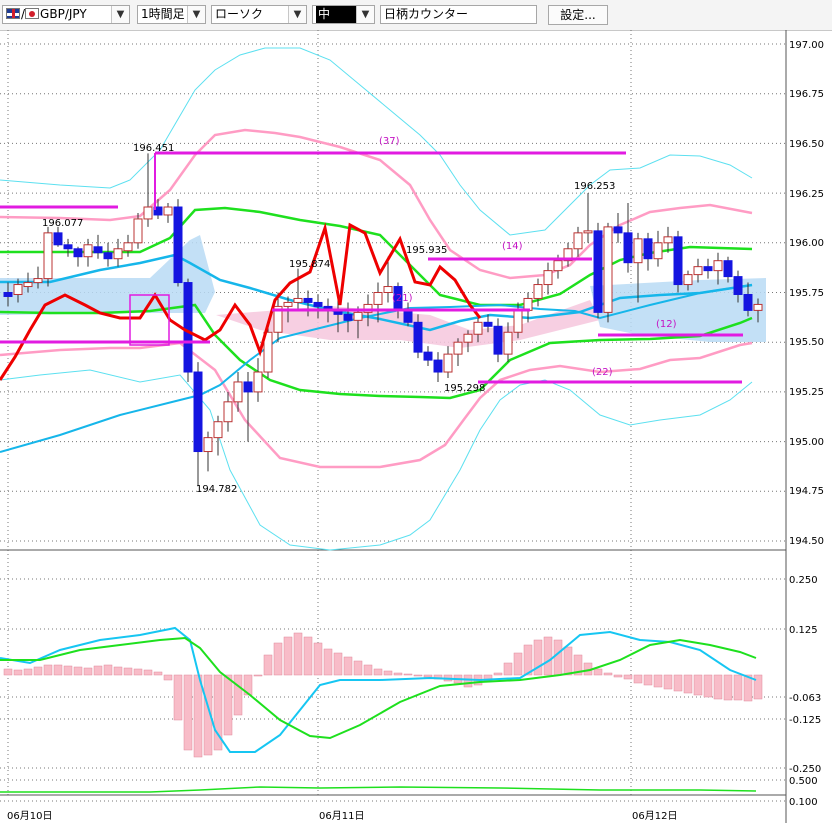 This screenshot has width=832, height=823. Describe the element at coordinates (806, 45) in the screenshot. I see `price-tick: 197.00` at that location.